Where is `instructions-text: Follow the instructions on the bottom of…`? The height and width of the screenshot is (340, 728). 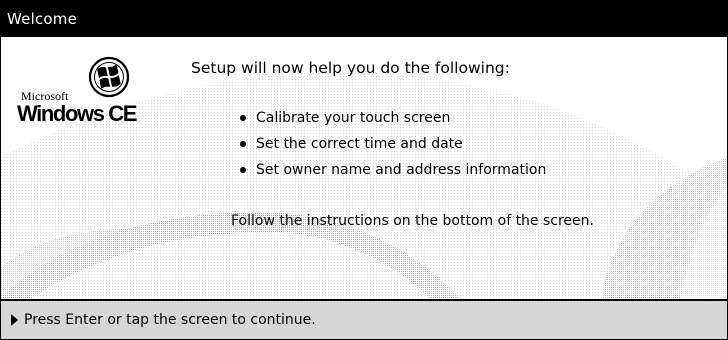
instructions-text: Follow the instructions on the bottom of… is located at coordinates (412, 221).